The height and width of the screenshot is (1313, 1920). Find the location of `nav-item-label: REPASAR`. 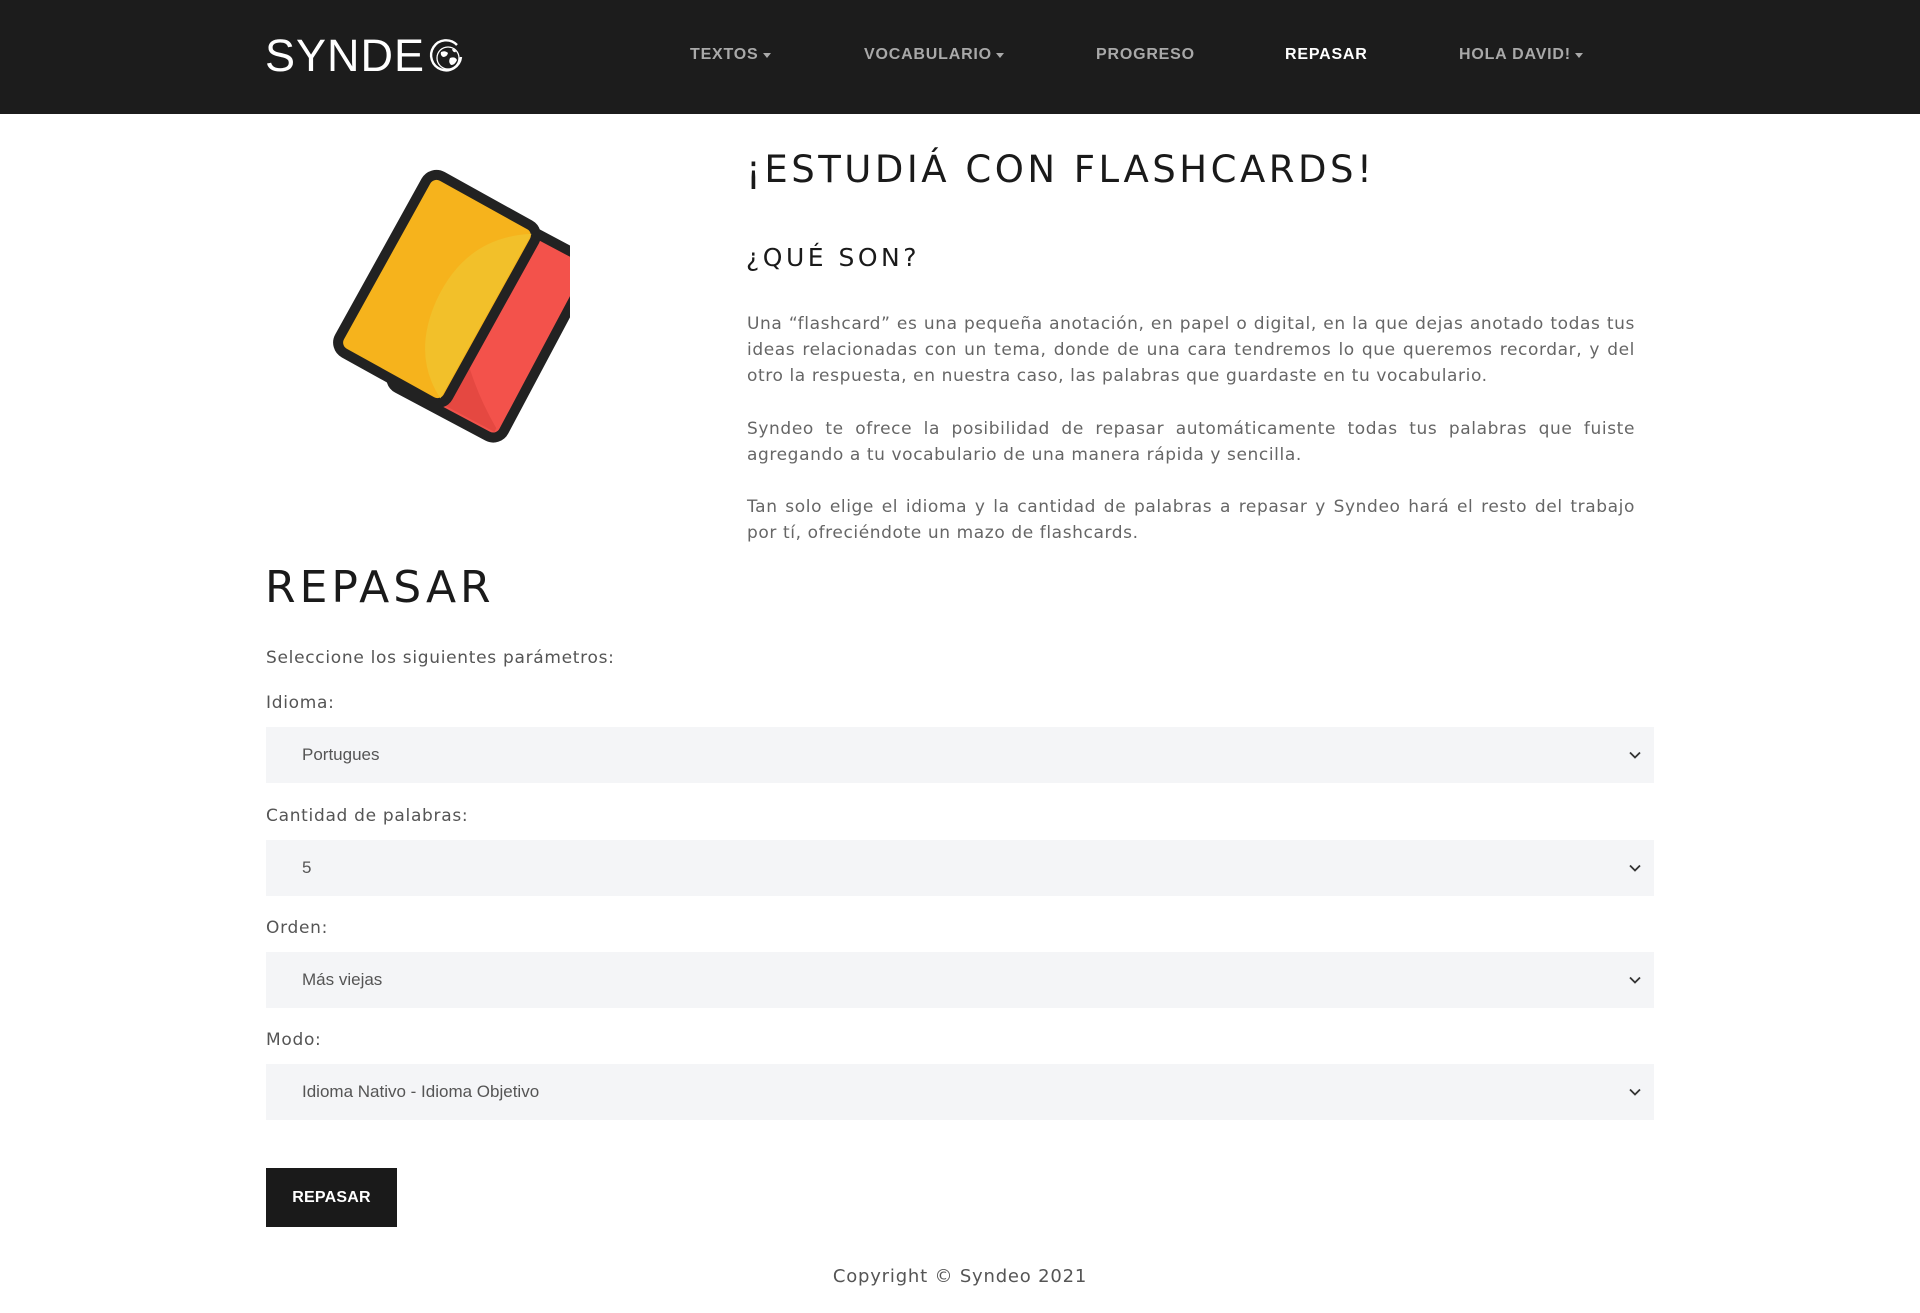

nav-item-label: REPASAR is located at coordinates (1326, 54).